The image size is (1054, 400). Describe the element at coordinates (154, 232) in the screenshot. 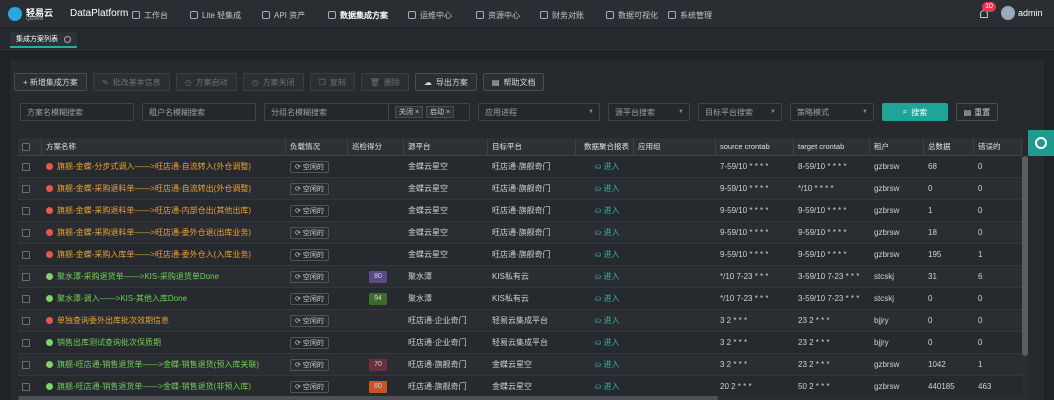

I see `scheme-name-link: 旗舰-金蝶-采购退料单——>旺店通-委外仓退(出库业务)` at that location.